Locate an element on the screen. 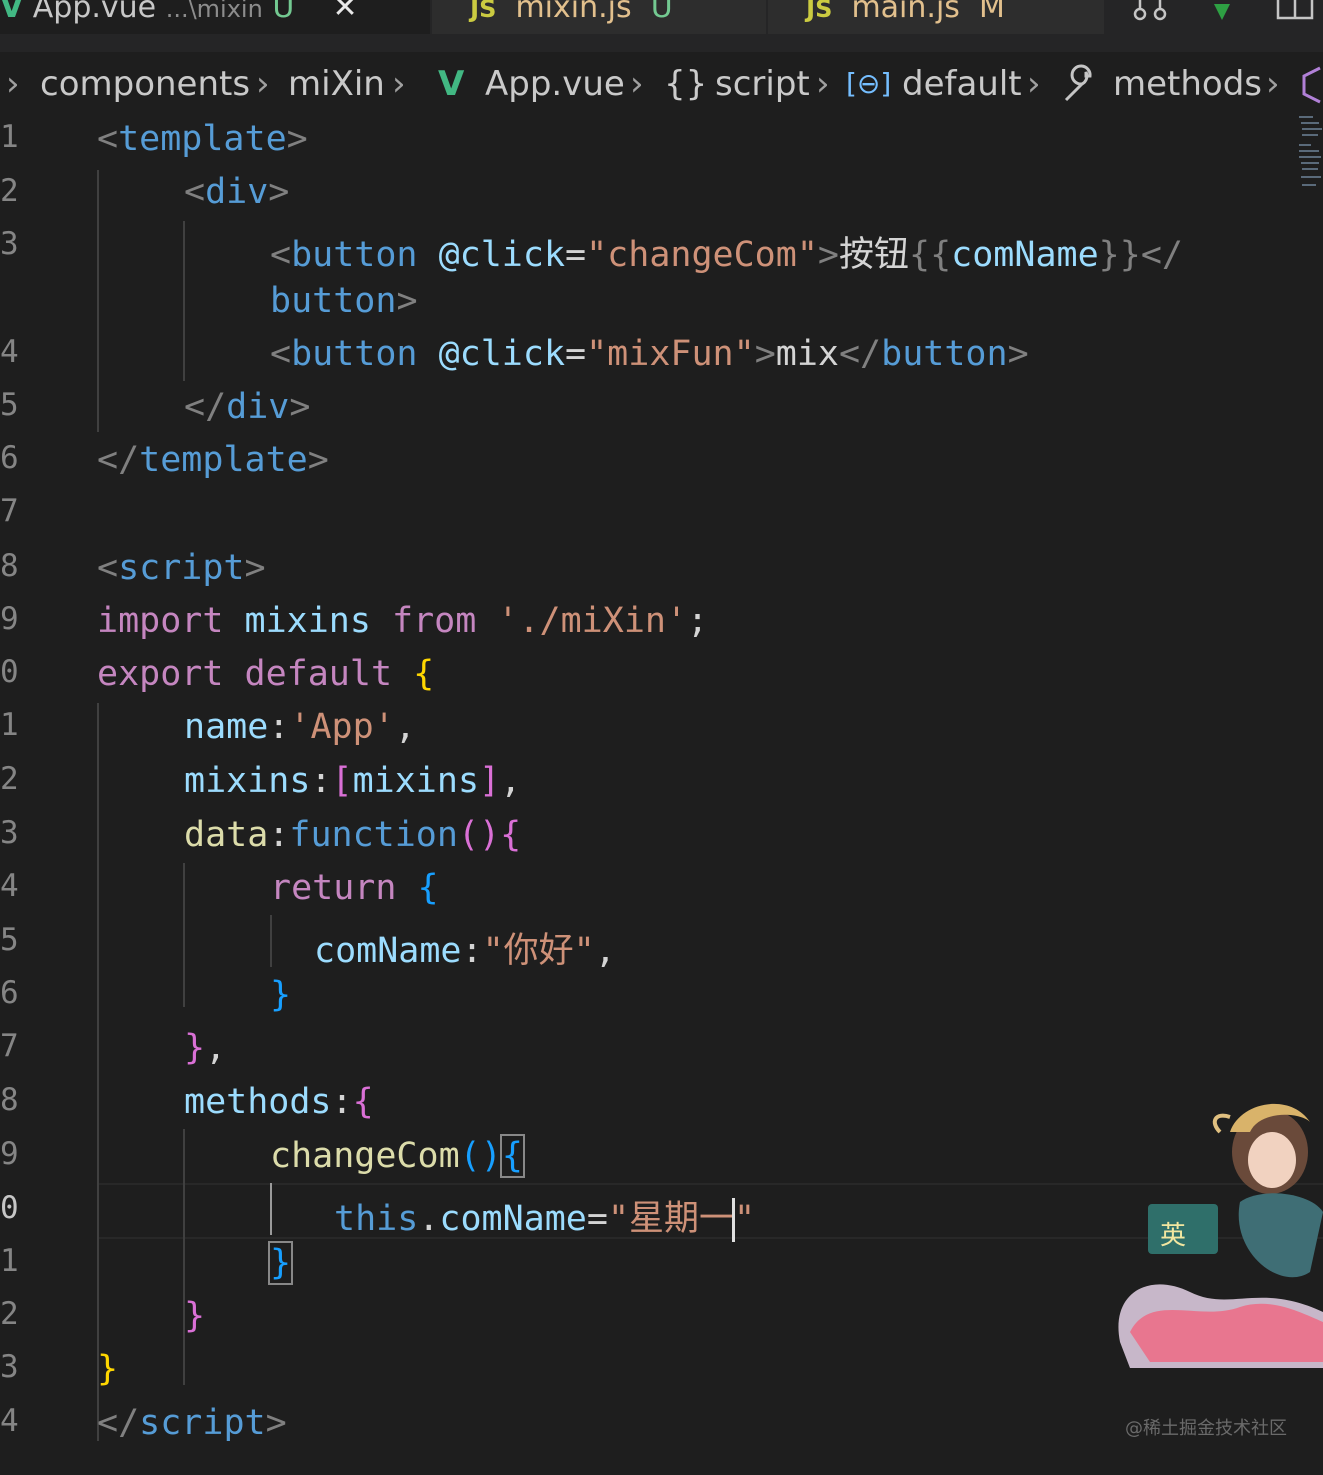 The image size is (1323, 1475). token: [ is located at coordinates (342, 781).